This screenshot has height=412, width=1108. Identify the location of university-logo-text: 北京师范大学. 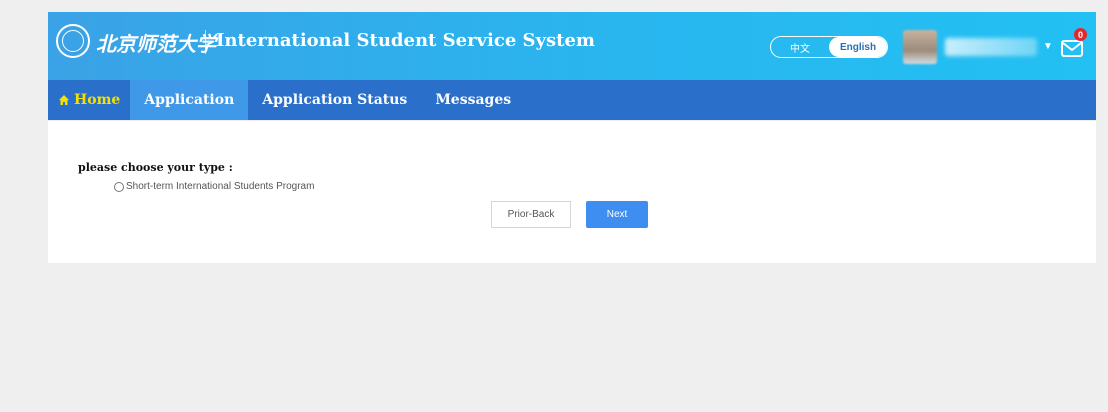
(156, 44).